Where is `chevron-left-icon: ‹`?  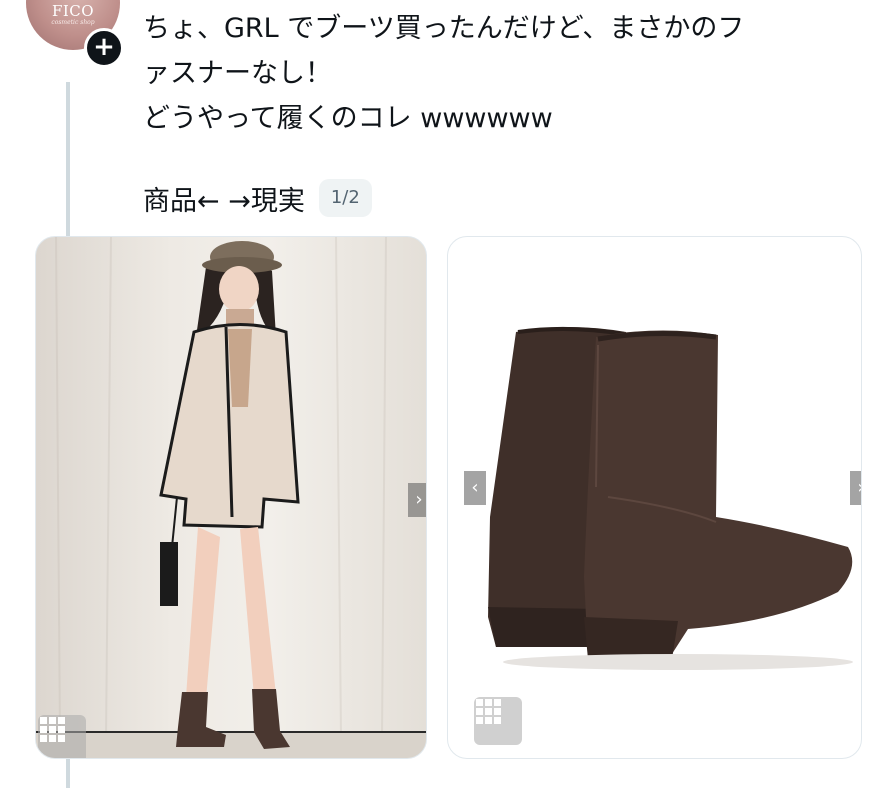
chevron-left-icon: ‹ is located at coordinates (475, 487).